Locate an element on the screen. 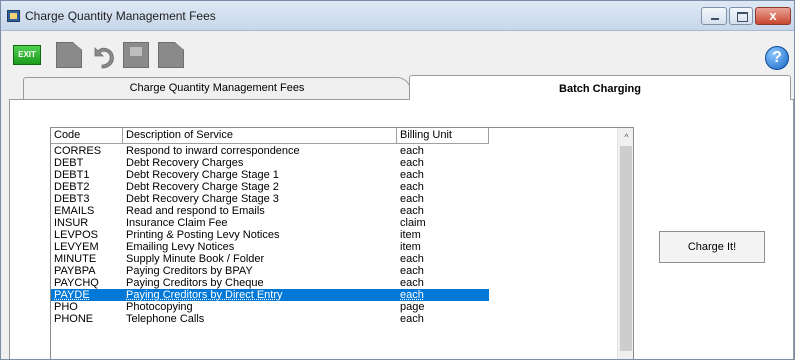 The width and height of the screenshot is (795, 360). tab-charge-quantity-management-fees: Charge Quantity Management Fees is located at coordinates (217, 88).